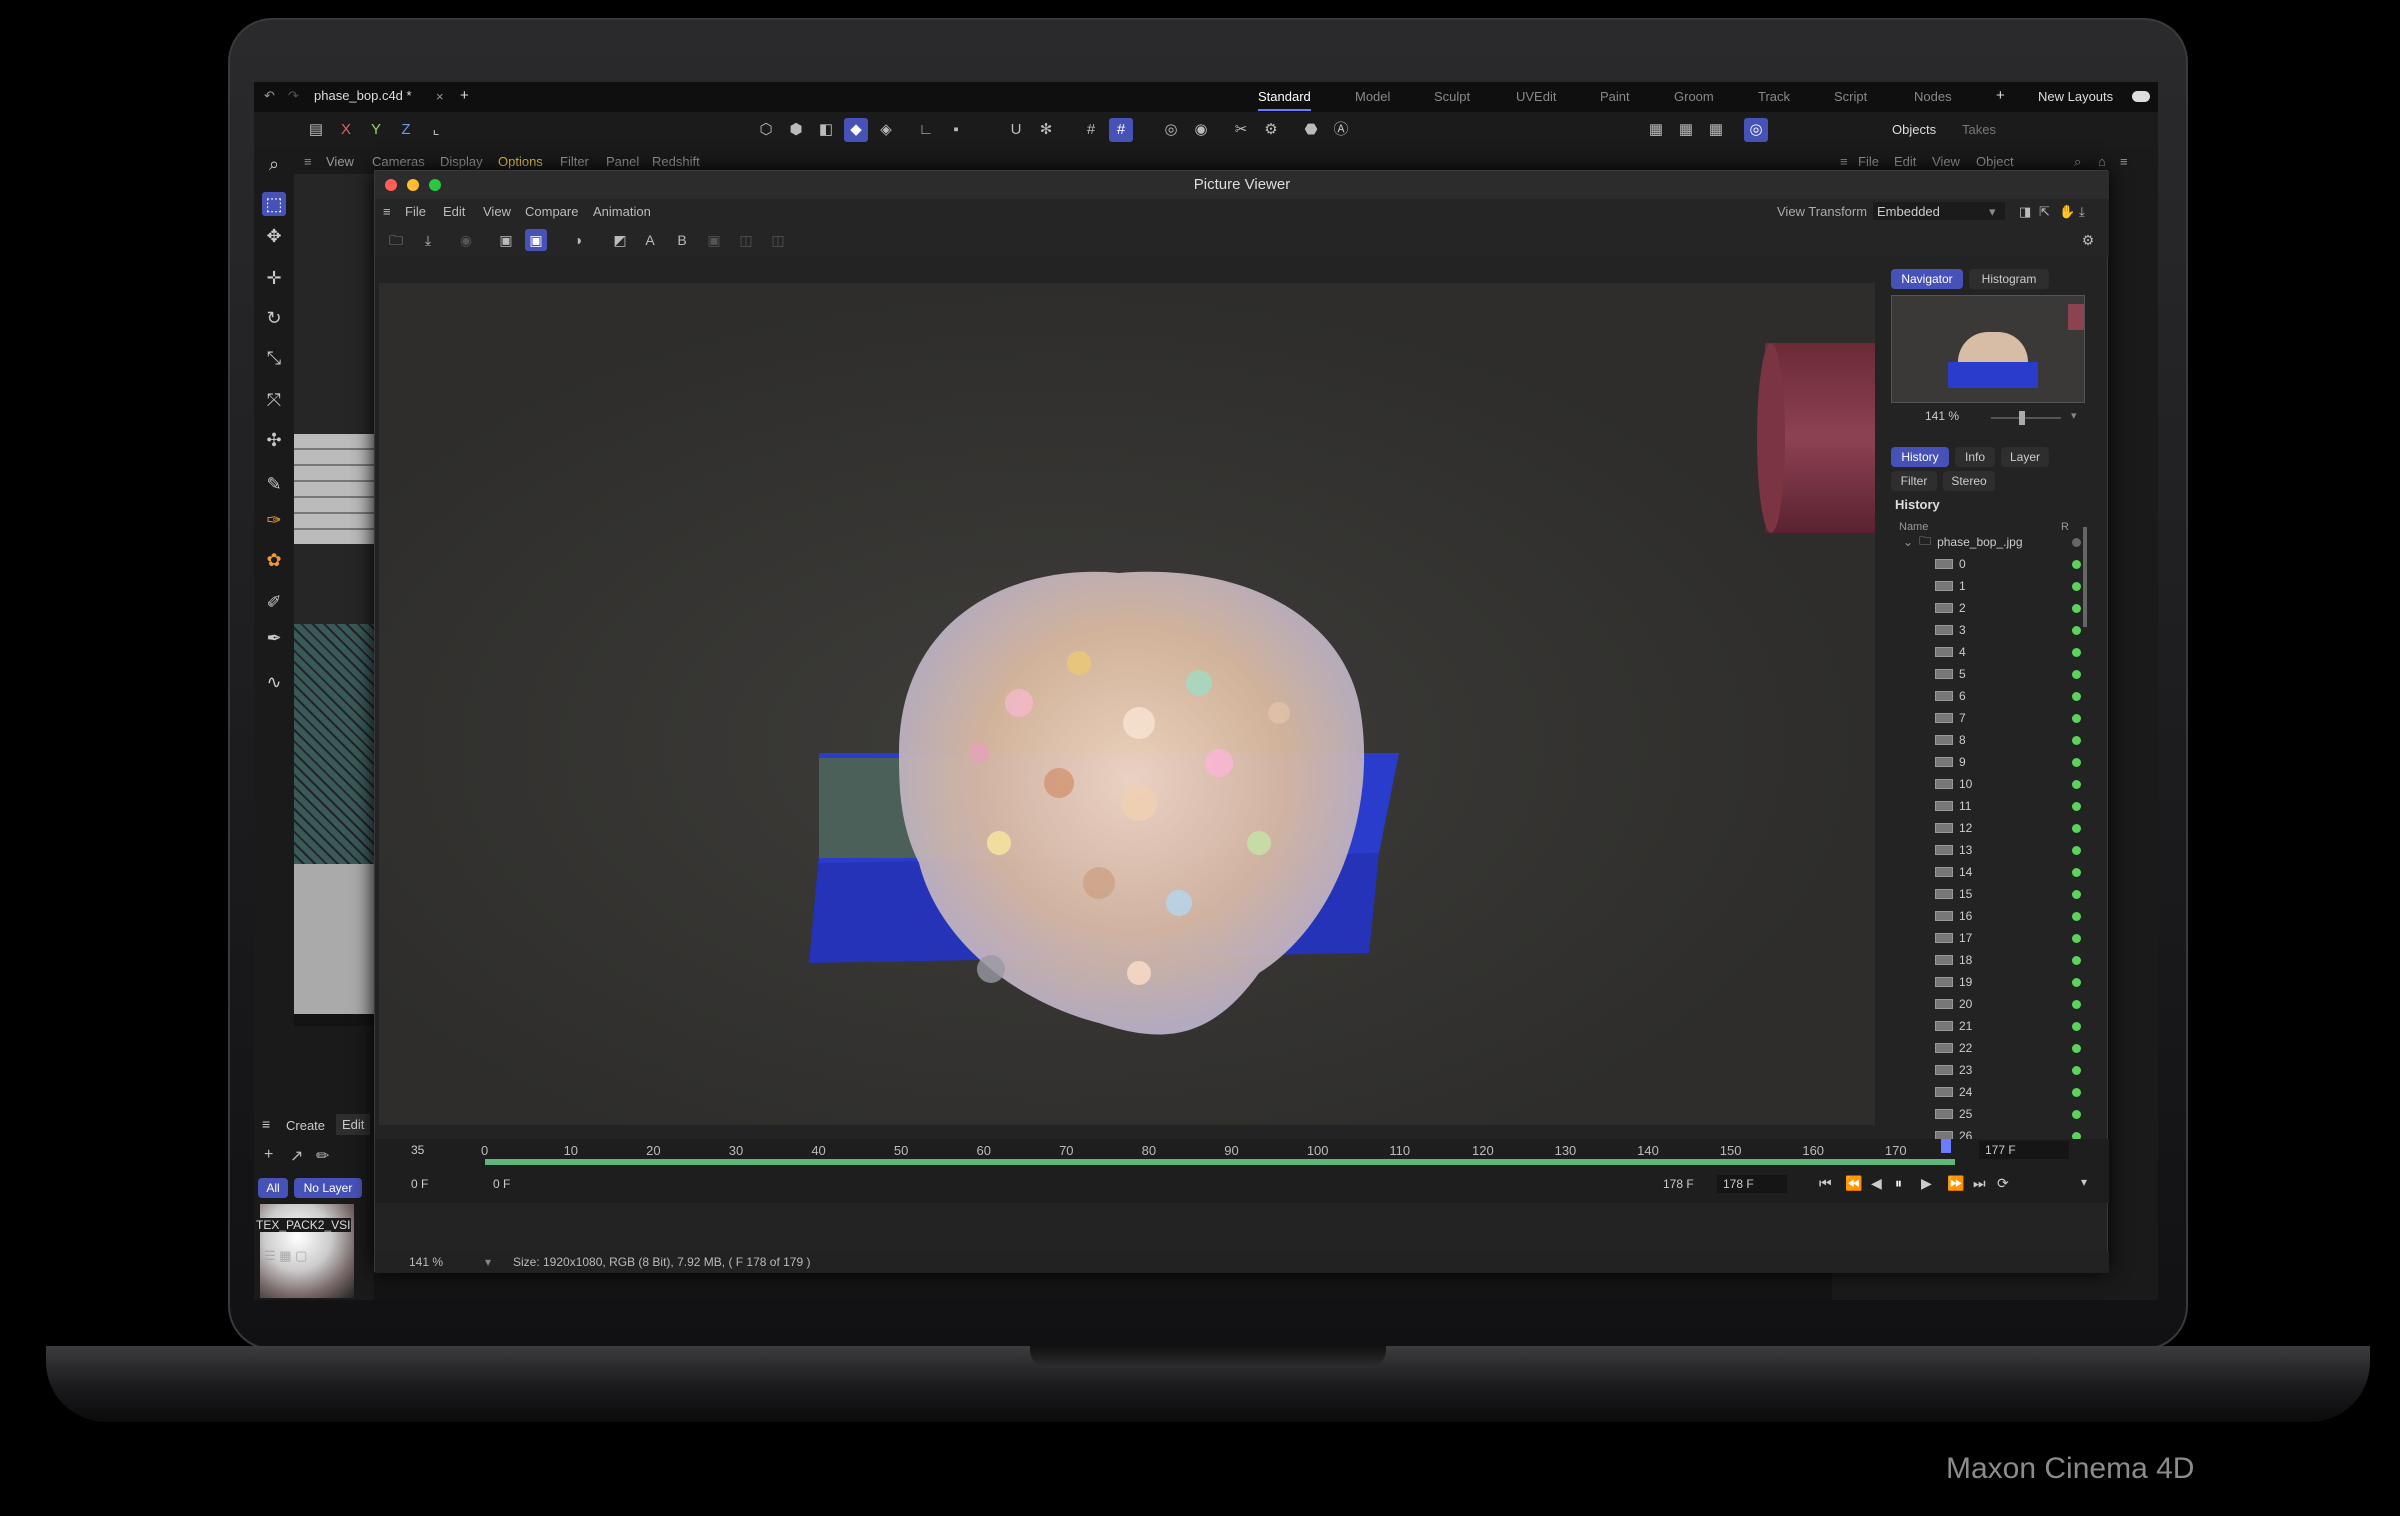 The width and height of the screenshot is (2400, 1516). Describe the element at coordinates (1615, 96) in the screenshot. I see `layout-paint: Paint` at that location.